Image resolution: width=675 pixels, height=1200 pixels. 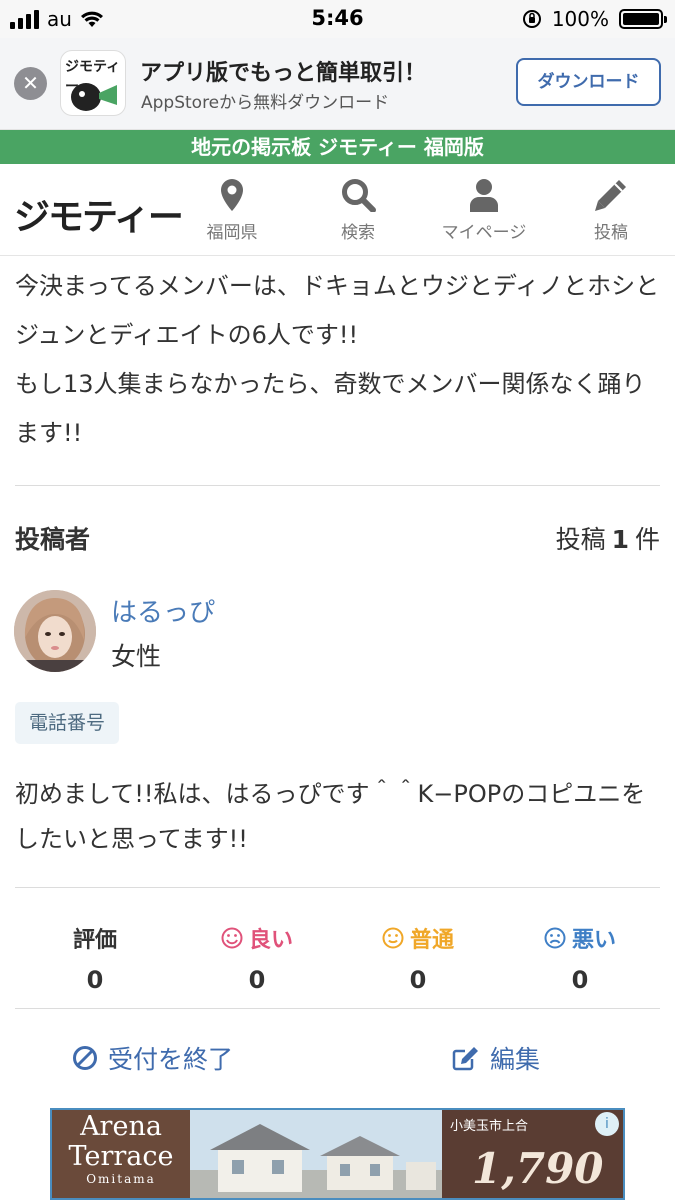 What do you see at coordinates (67, 723) in the screenshot?
I see `phone-number-tag: 電話番号` at bounding box center [67, 723].